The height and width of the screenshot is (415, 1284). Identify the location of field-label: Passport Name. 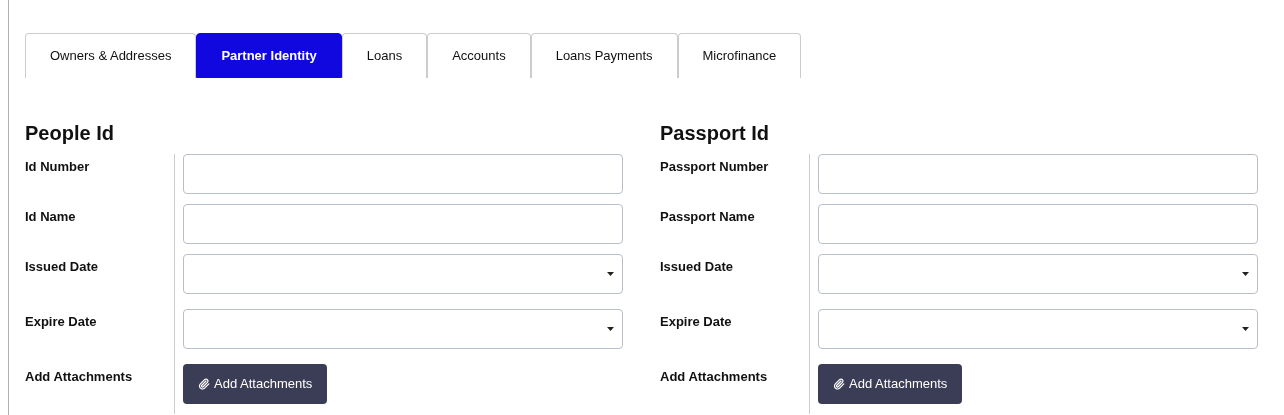
(707, 216).